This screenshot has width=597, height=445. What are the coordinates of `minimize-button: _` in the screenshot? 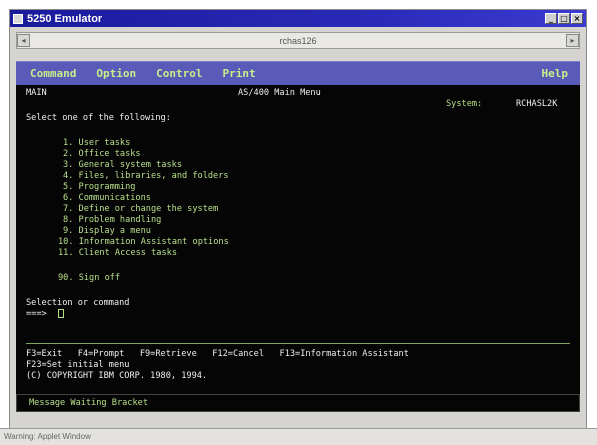 It's located at (551, 18).